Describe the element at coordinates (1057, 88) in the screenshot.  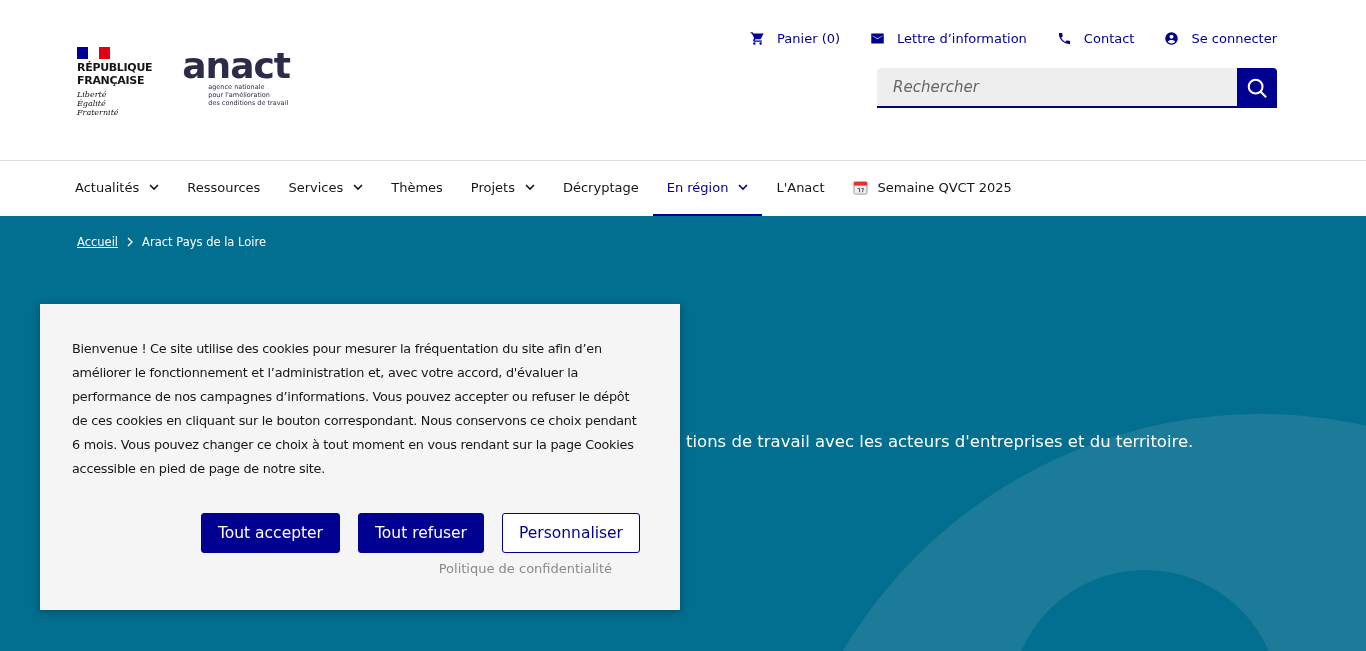
I see `search-field: Rechercher` at that location.